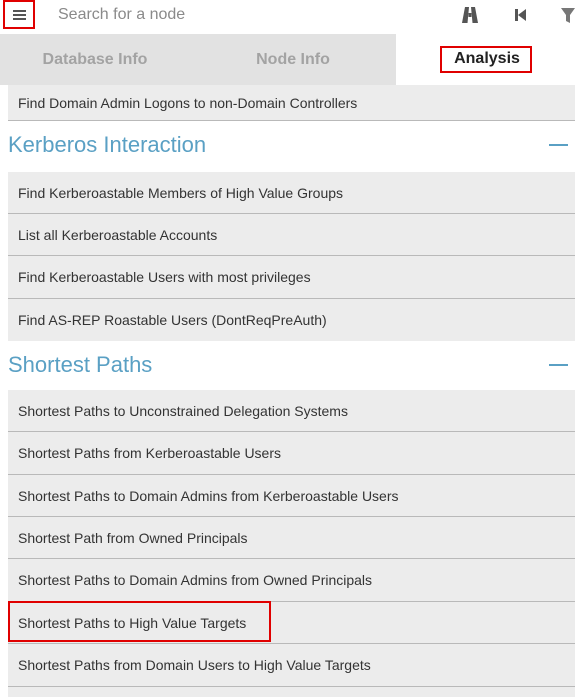 The width and height of the screenshot is (576, 697). Describe the element at coordinates (133, 537) in the screenshot. I see `query-label: Shortest Path from Owned Principals` at that location.